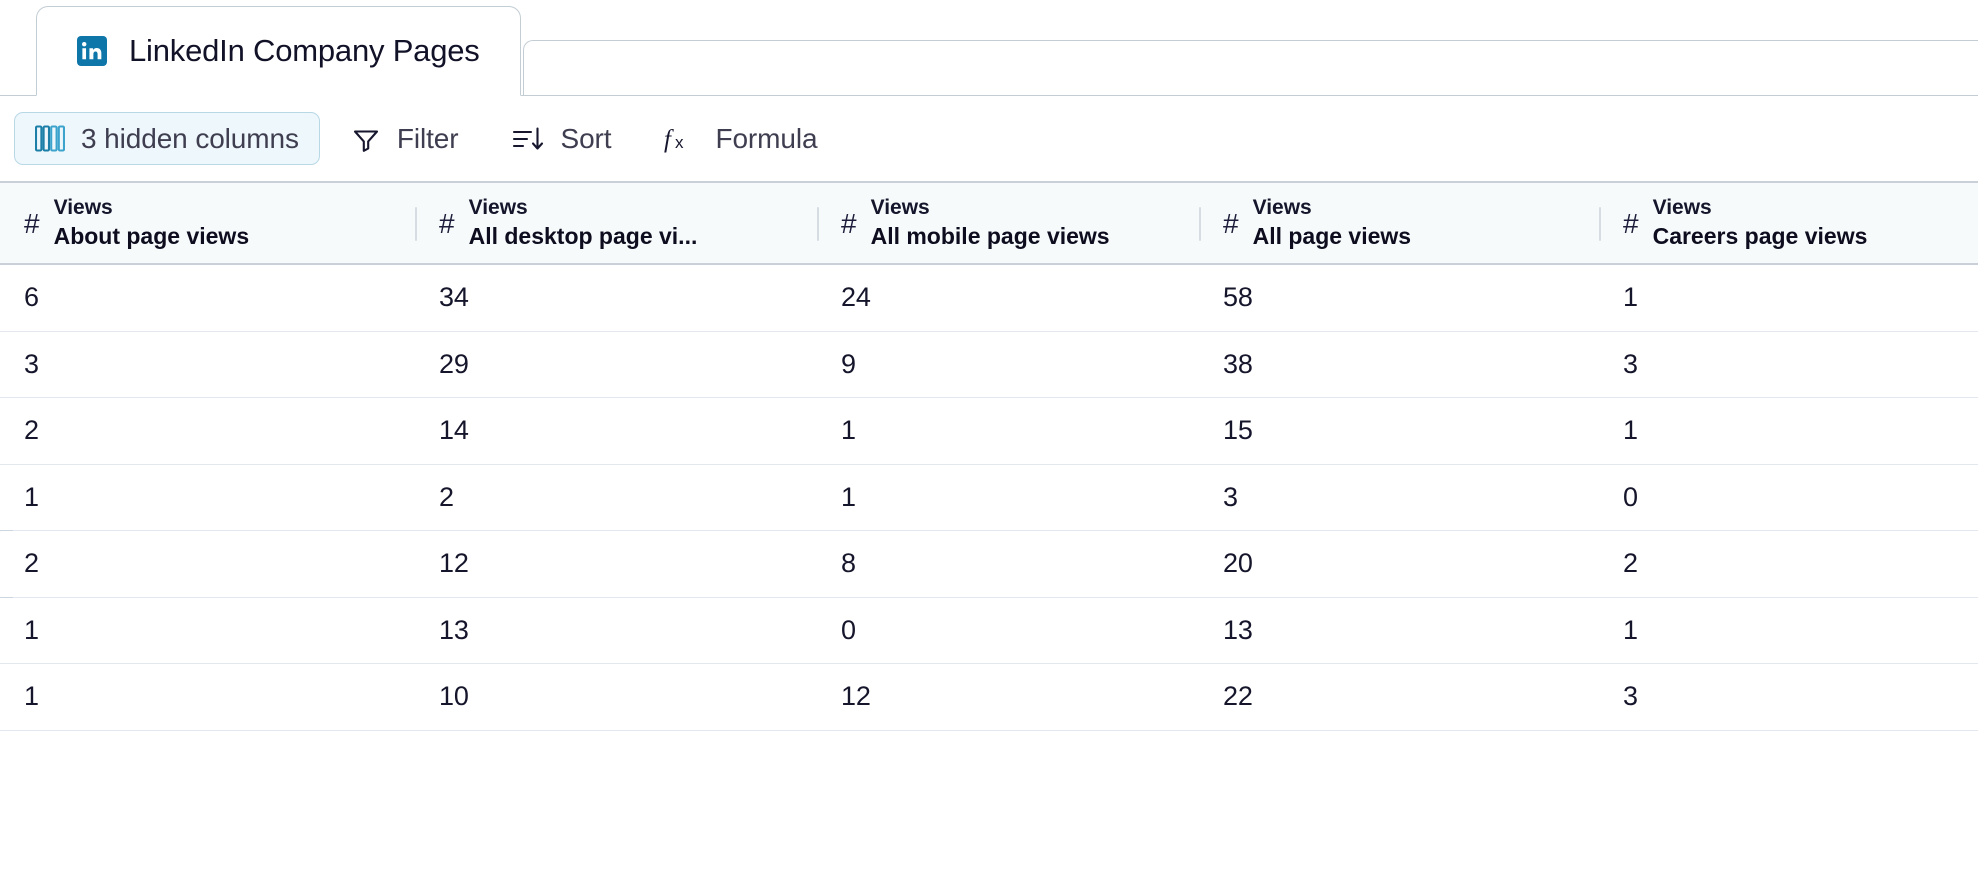 The height and width of the screenshot is (876, 1978). I want to click on column-header-all-page-views: # Views All page views, so click(1399, 223).